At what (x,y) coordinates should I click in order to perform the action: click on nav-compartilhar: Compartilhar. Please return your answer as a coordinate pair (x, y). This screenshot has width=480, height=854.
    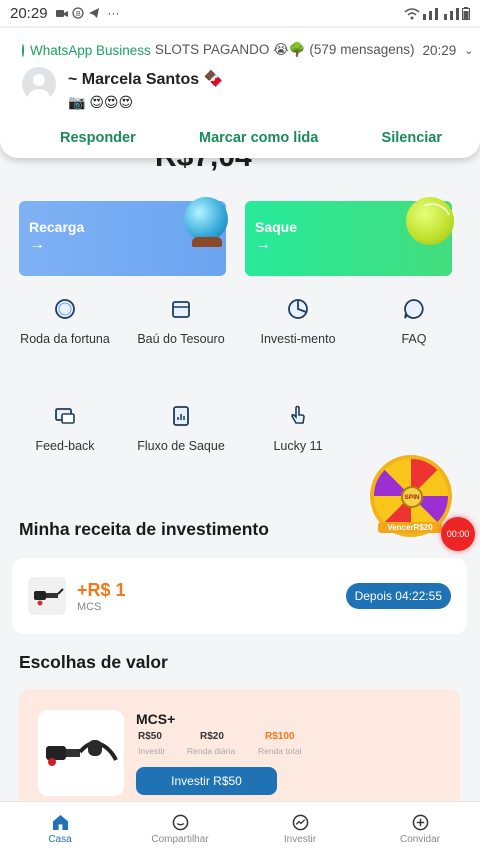
    Looking at the image, I should click on (180, 828).